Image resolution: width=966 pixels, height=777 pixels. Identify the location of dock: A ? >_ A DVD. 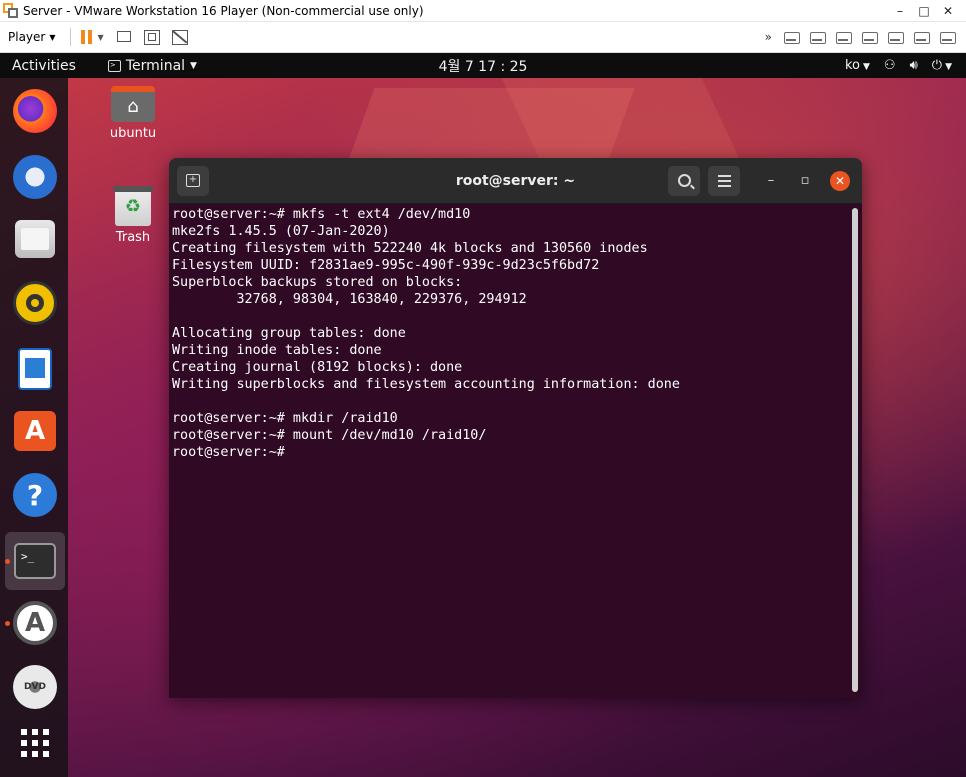
(34, 427).